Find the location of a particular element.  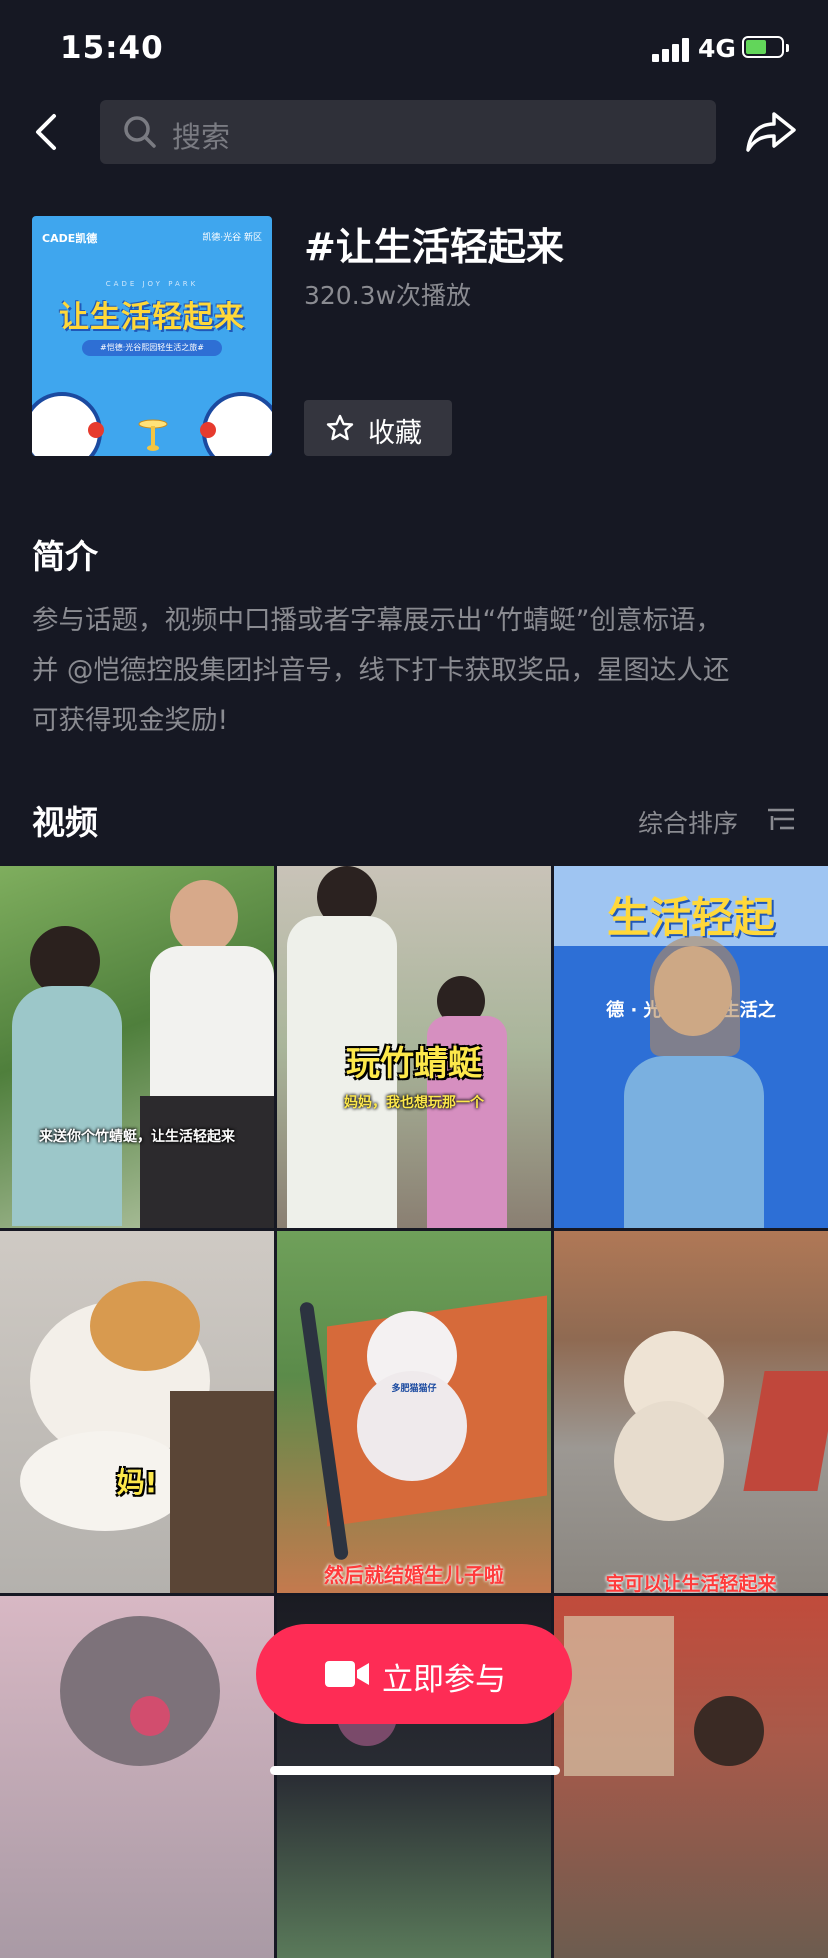

video-thumbnail: 来送你个竹蜻蜓，让生活轻起来 is located at coordinates (137, 1047).